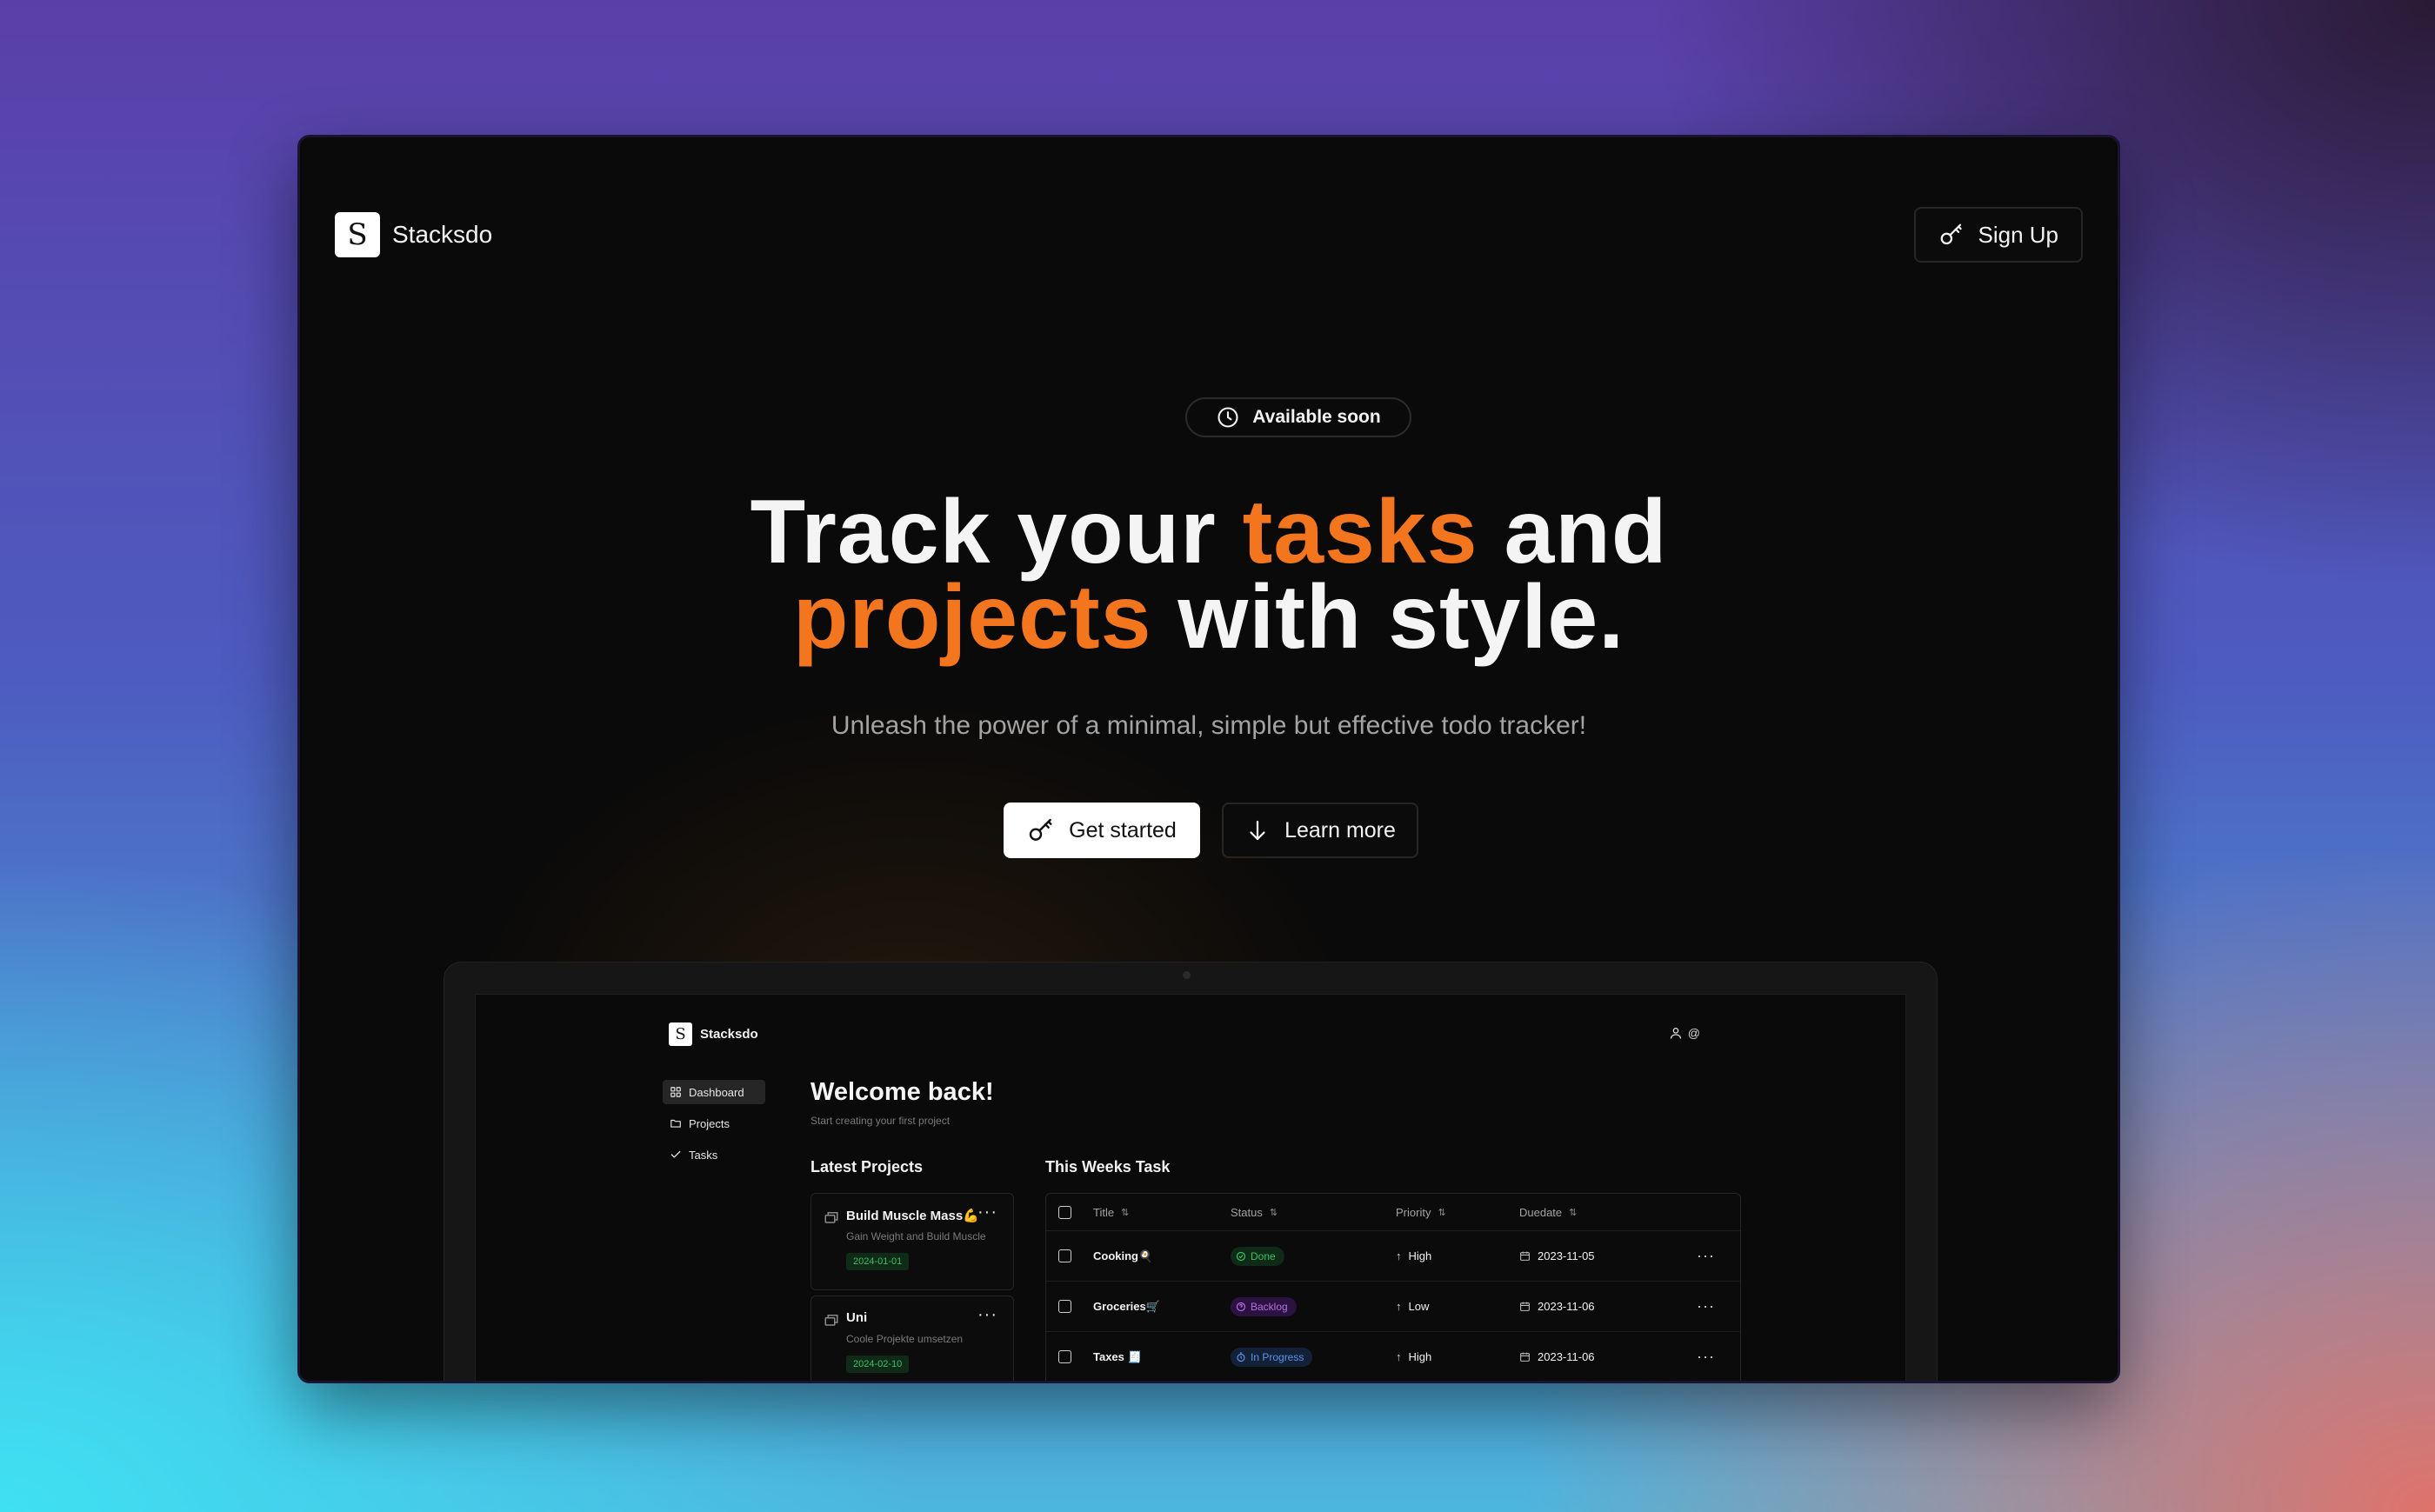 This screenshot has height=1512, width=2435. What do you see at coordinates (1209, 532) in the screenshot?
I see `headline-line-1: Track your tasks and` at bounding box center [1209, 532].